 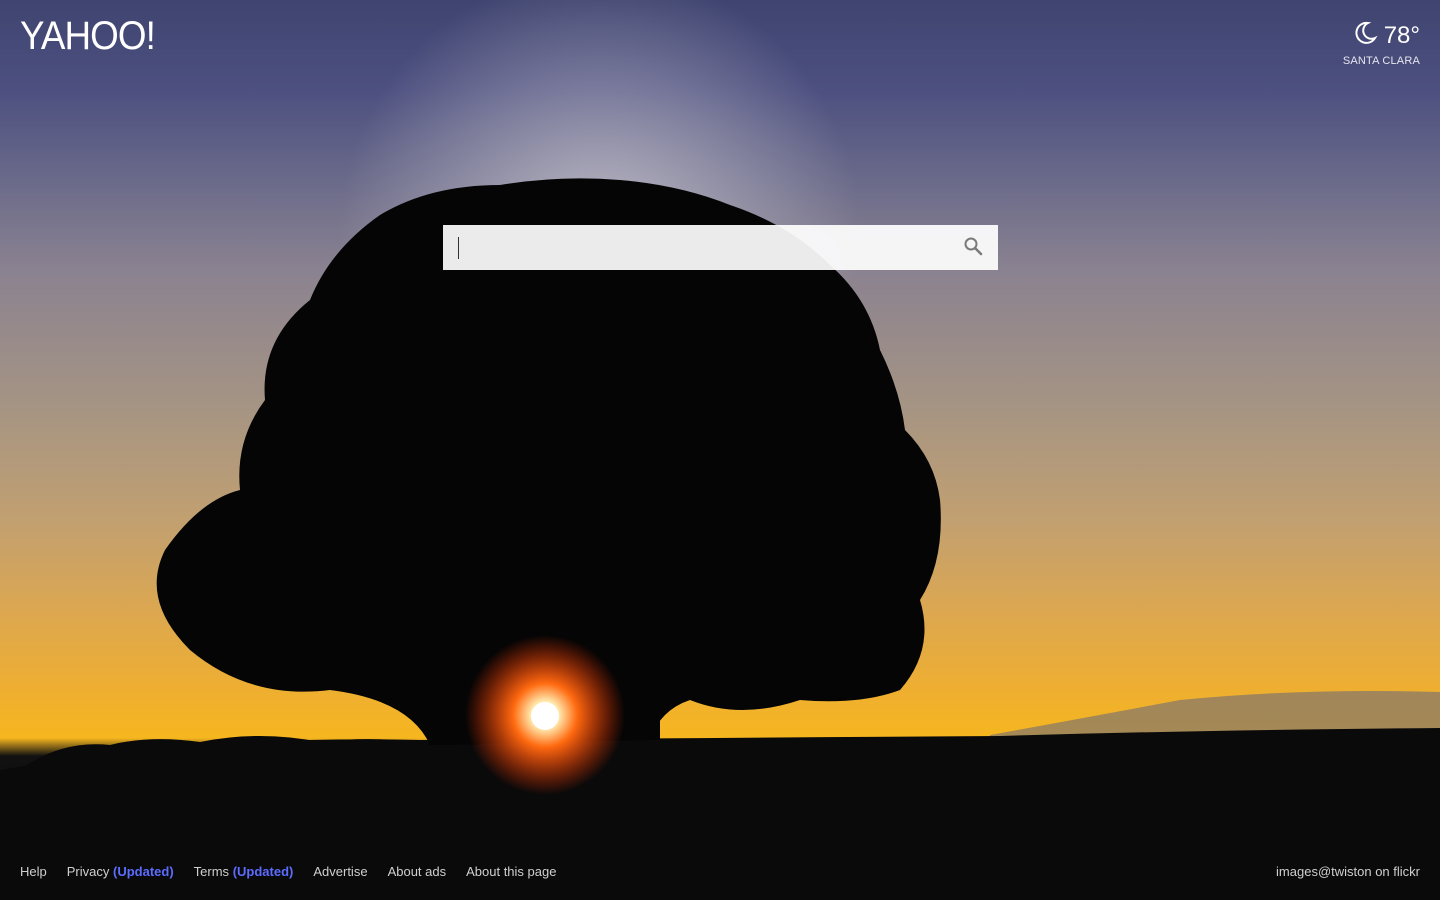 I want to click on search-bar, so click(x=720, y=247).